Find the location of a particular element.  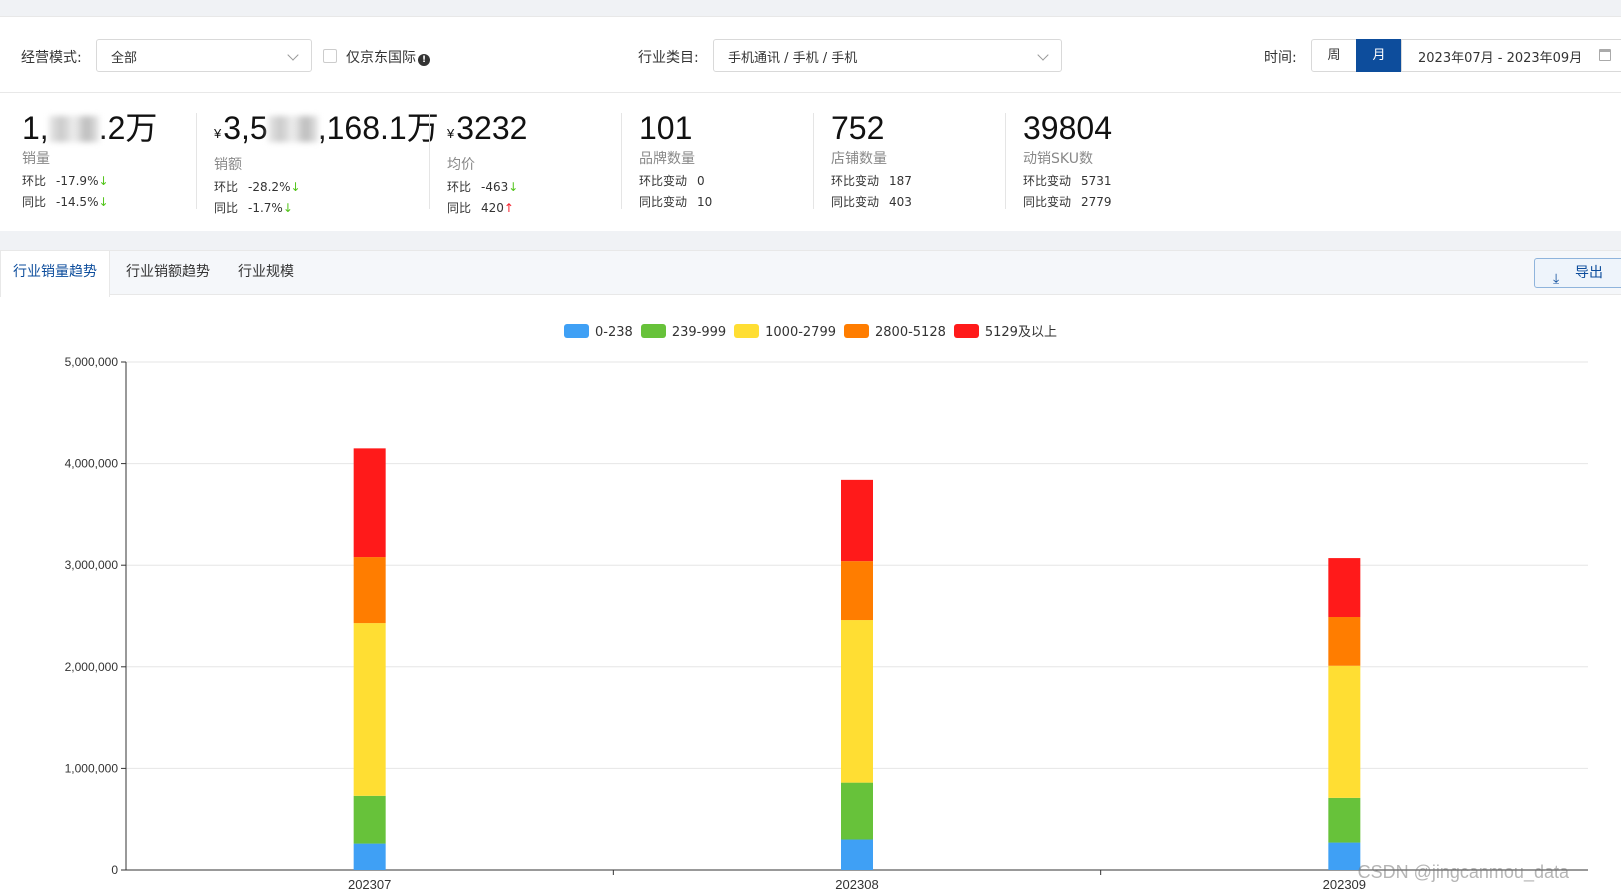

month-toggle: 月 is located at coordinates (1379, 55).